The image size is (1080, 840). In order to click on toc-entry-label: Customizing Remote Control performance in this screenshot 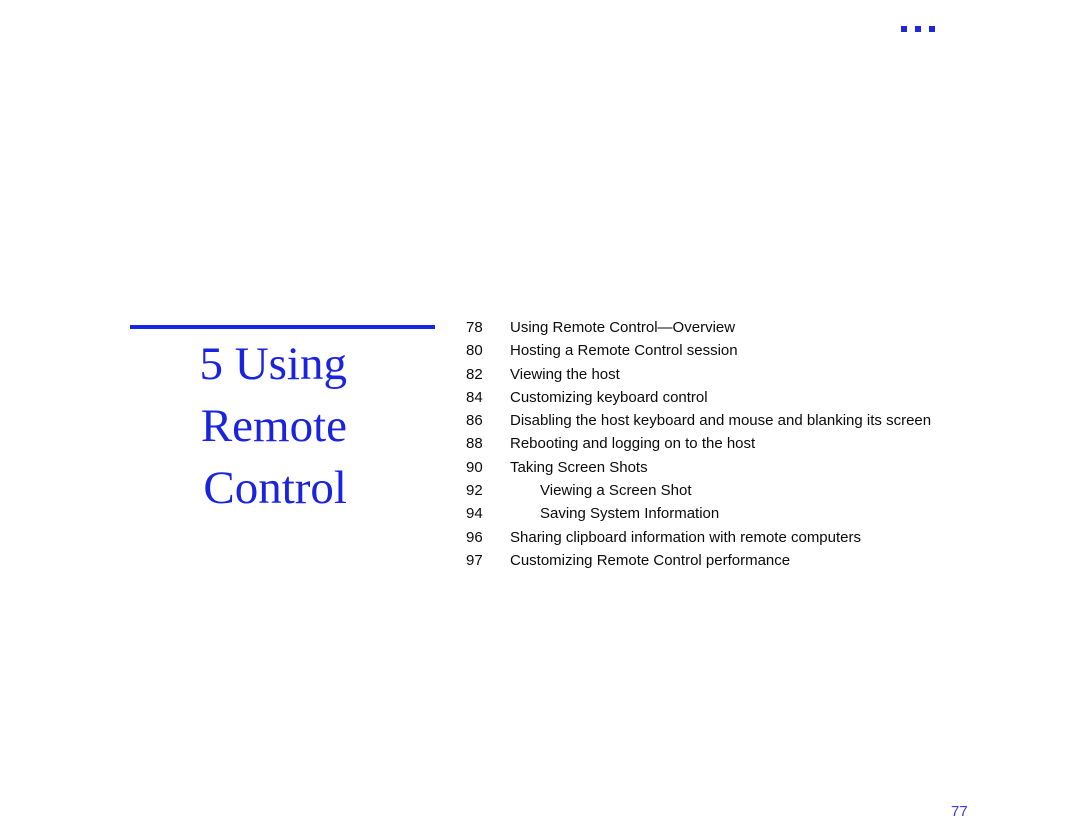, I will do `click(650, 560)`.